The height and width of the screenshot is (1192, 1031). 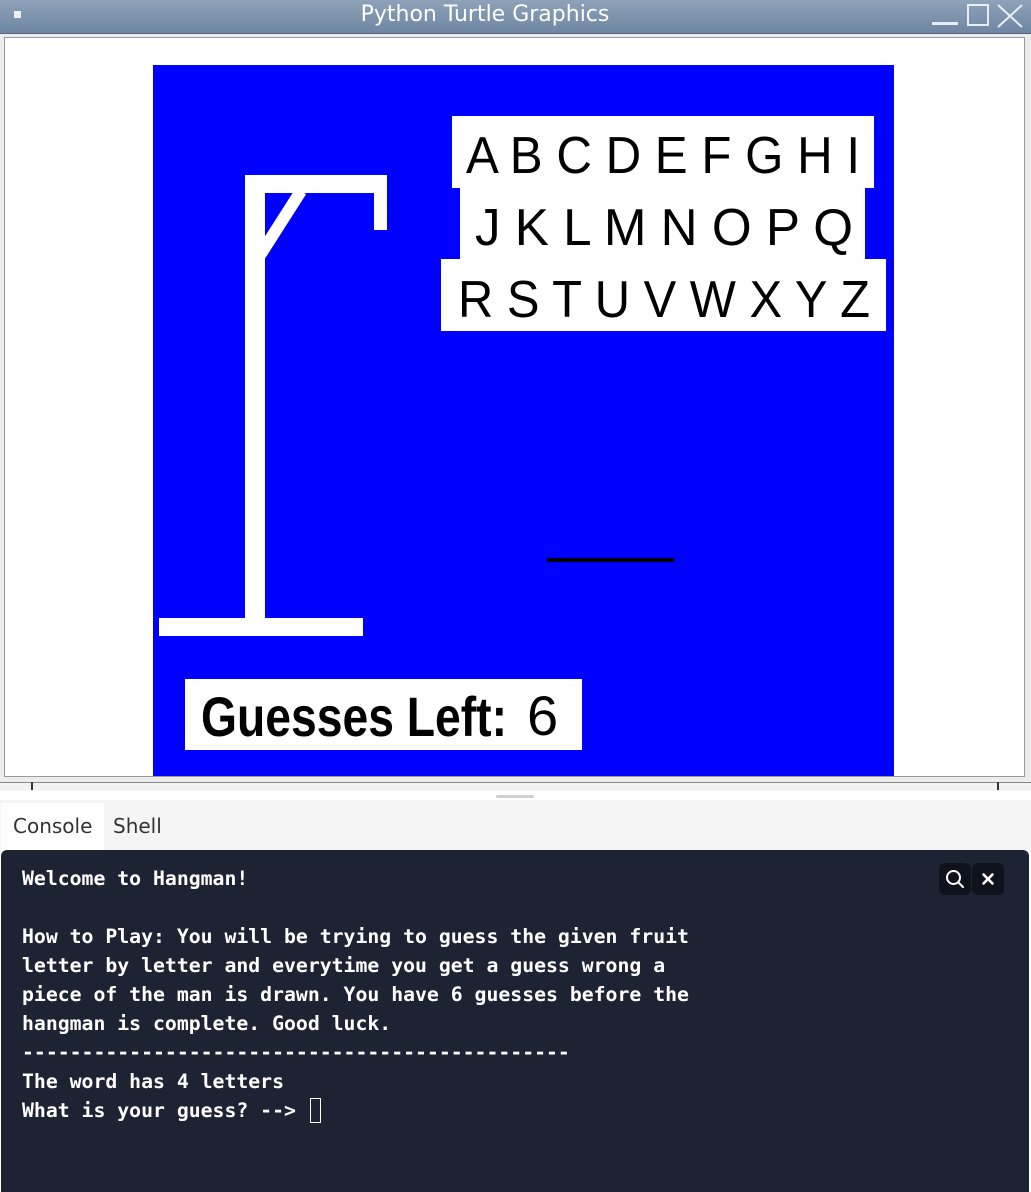 I want to click on maximize-icon, so click(x=978, y=15).